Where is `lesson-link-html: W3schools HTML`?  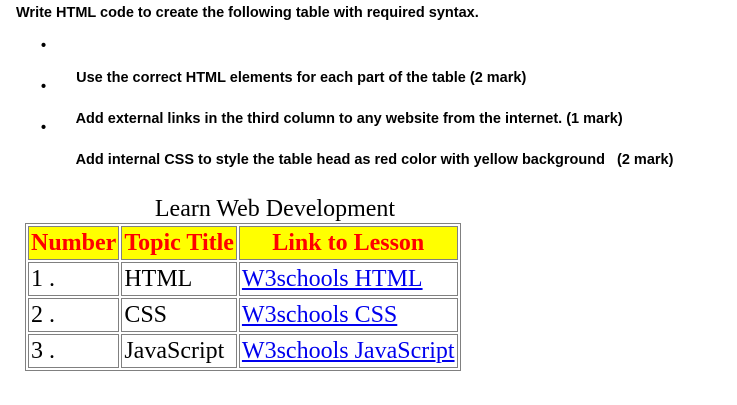
lesson-link-html: W3schools HTML is located at coordinates (332, 279).